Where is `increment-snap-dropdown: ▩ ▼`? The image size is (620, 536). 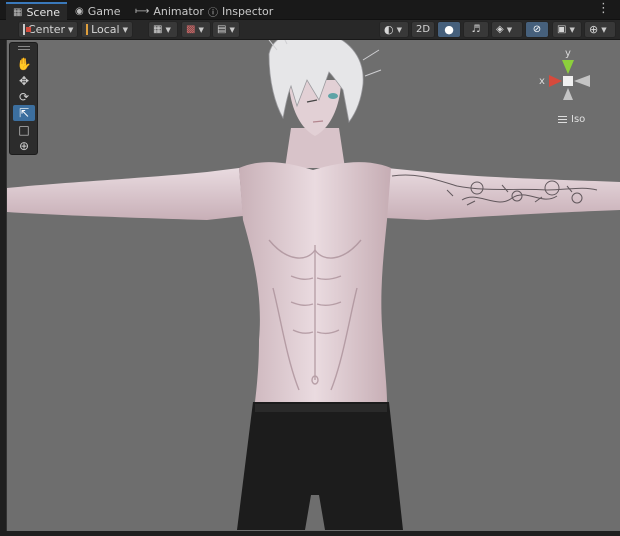 increment-snap-dropdown: ▩ ▼ is located at coordinates (196, 29).